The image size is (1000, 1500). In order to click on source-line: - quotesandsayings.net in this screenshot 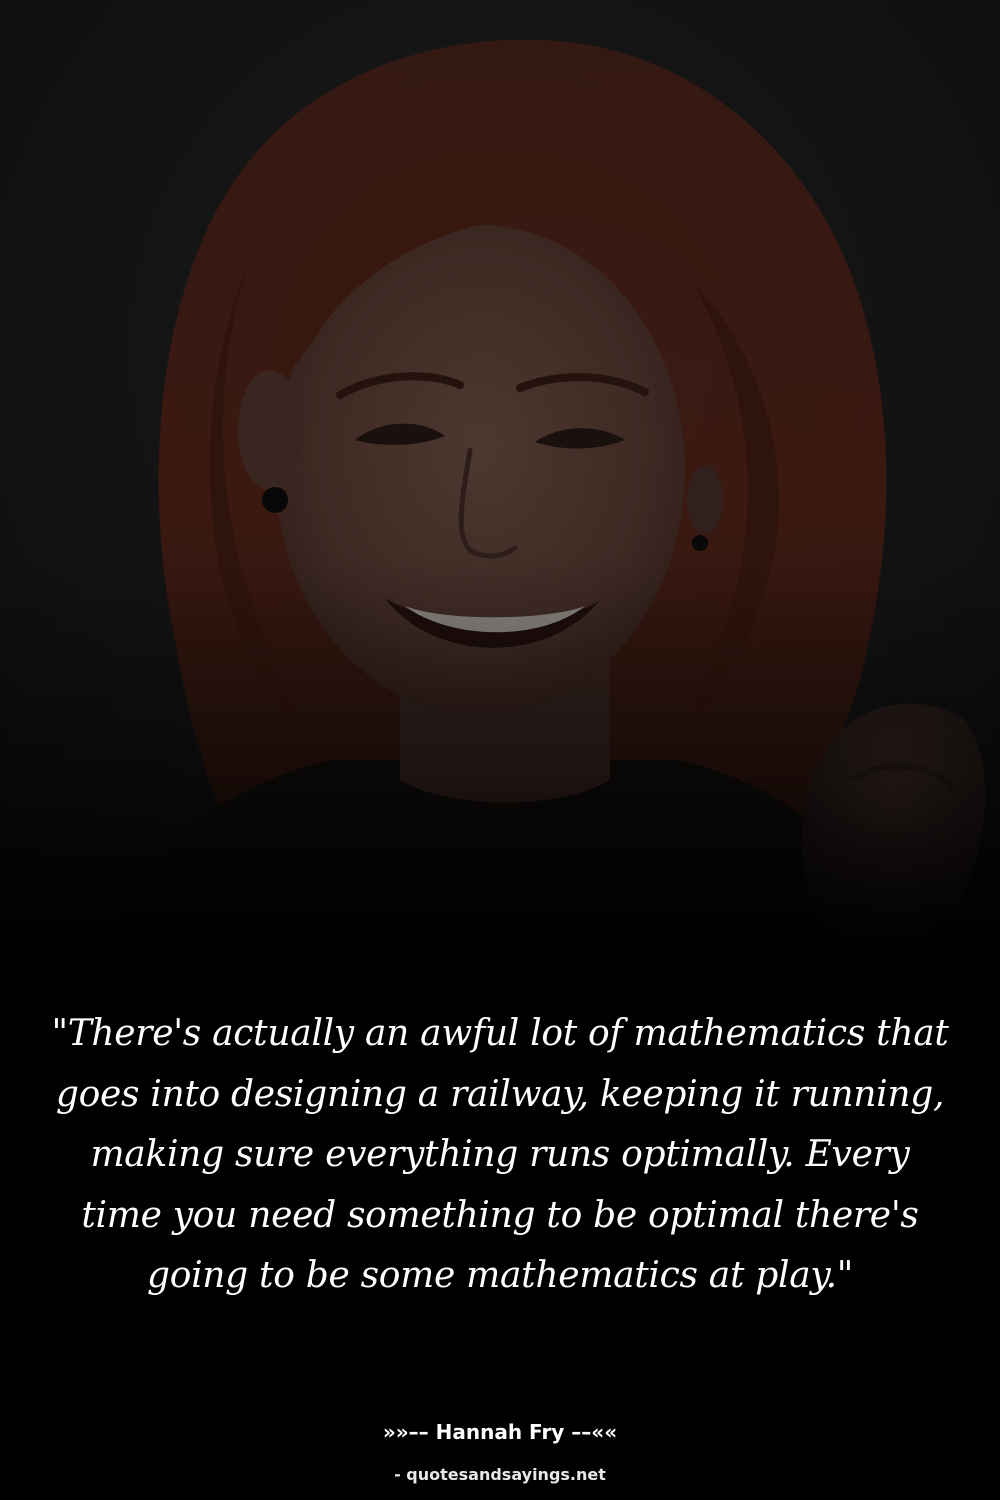, I will do `click(500, 1474)`.